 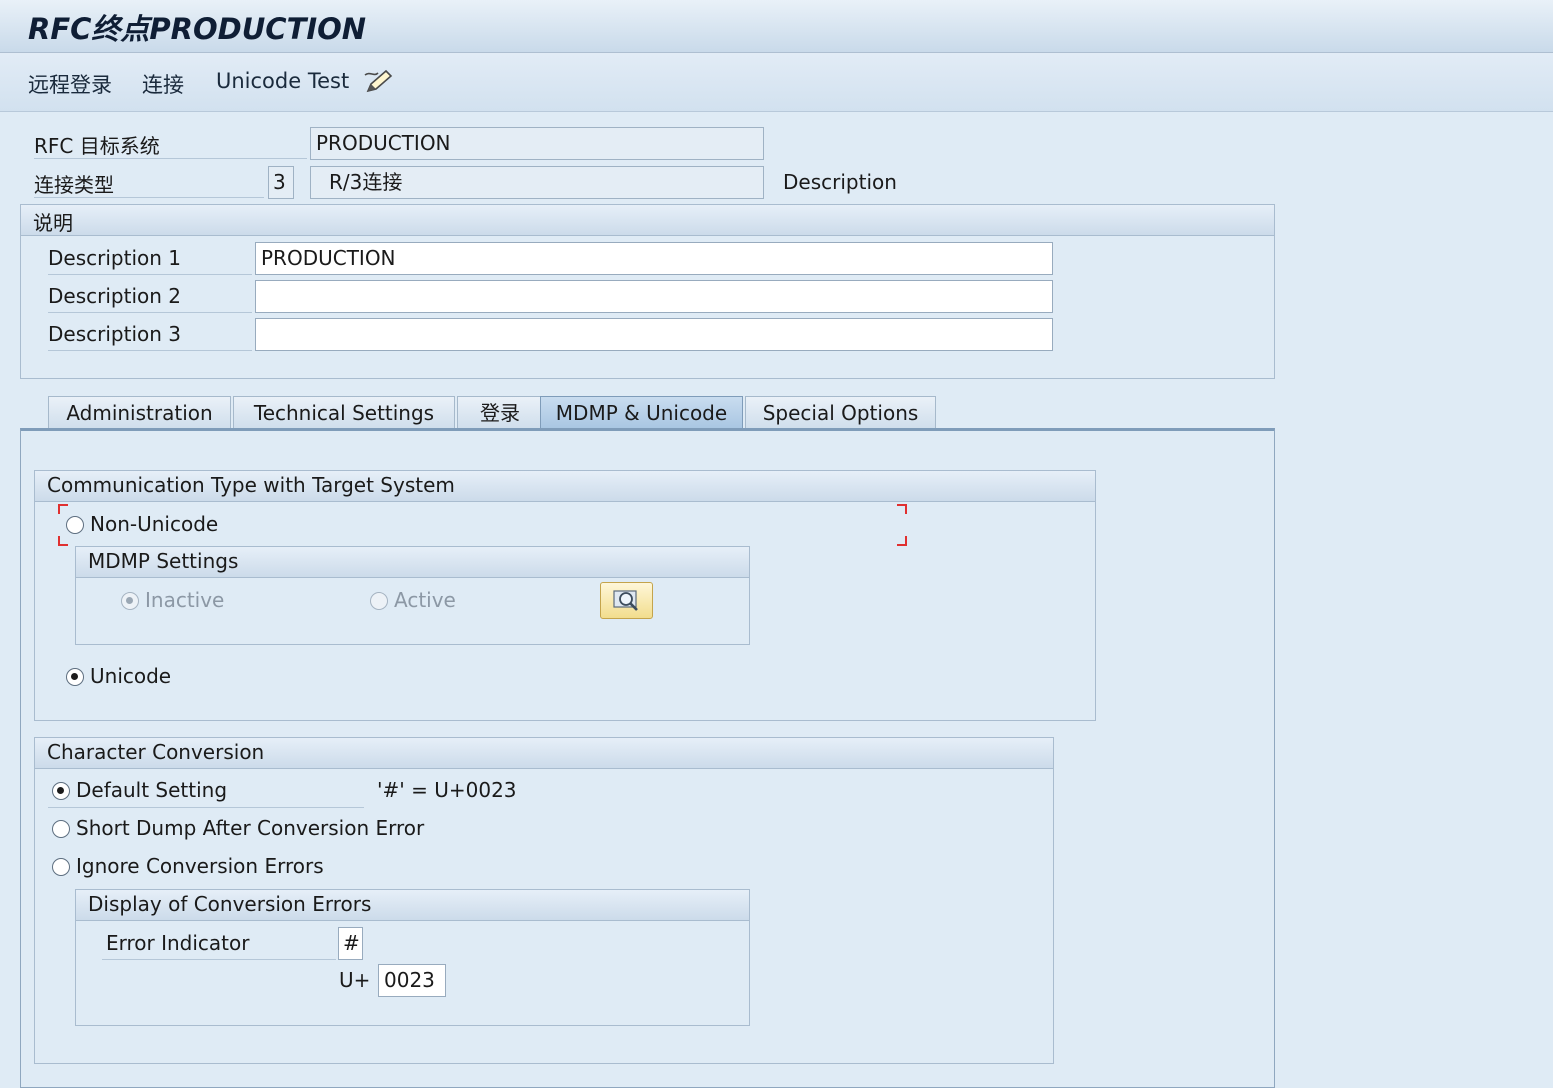 What do you see at coordinates (114, 258) in the screenshot?
I see `description-1-label-text: Description 1` at bounding box center [114, 258].